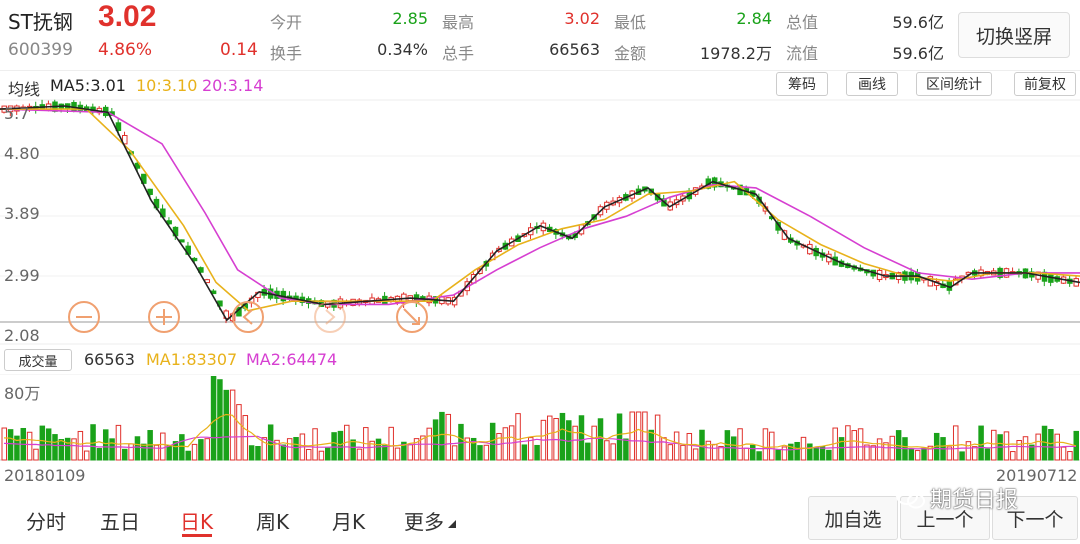 Image resolution: width=1080 pixels, height=544 pixels. What do you see at coordinates (196, 520) in the screenshot?
I see `tab-daily-k: 日K` at bounding box center [196, 520].